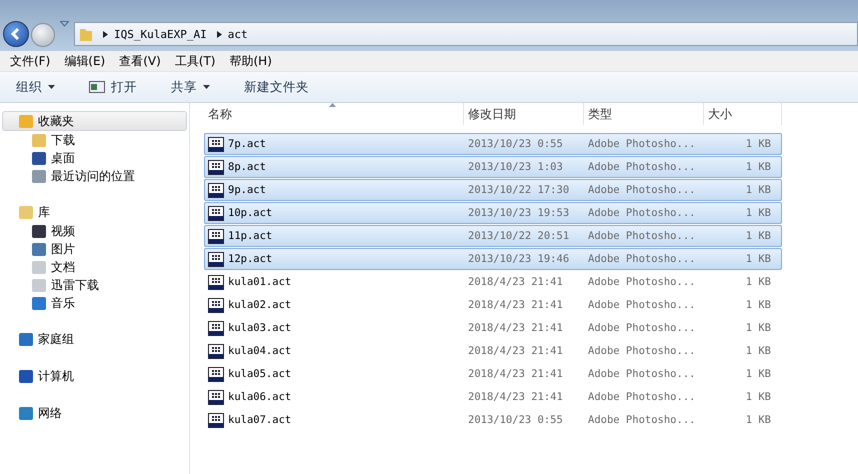  I want to click on file-row: 11p.act 2013/10/22 20:51 Adobe Photosho... 1 KB, so click(493, 236).